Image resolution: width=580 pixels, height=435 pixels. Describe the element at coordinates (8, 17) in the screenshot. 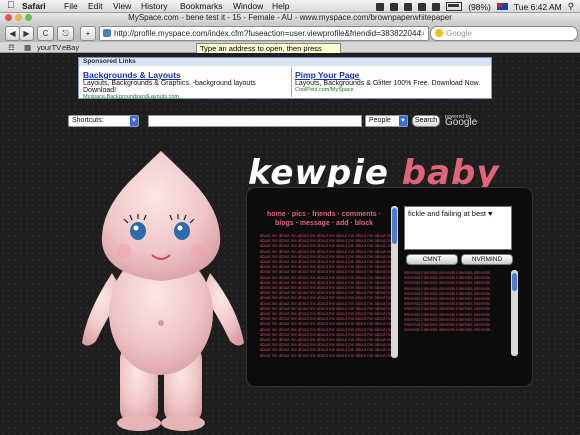

I see `close-window-button` at that location.